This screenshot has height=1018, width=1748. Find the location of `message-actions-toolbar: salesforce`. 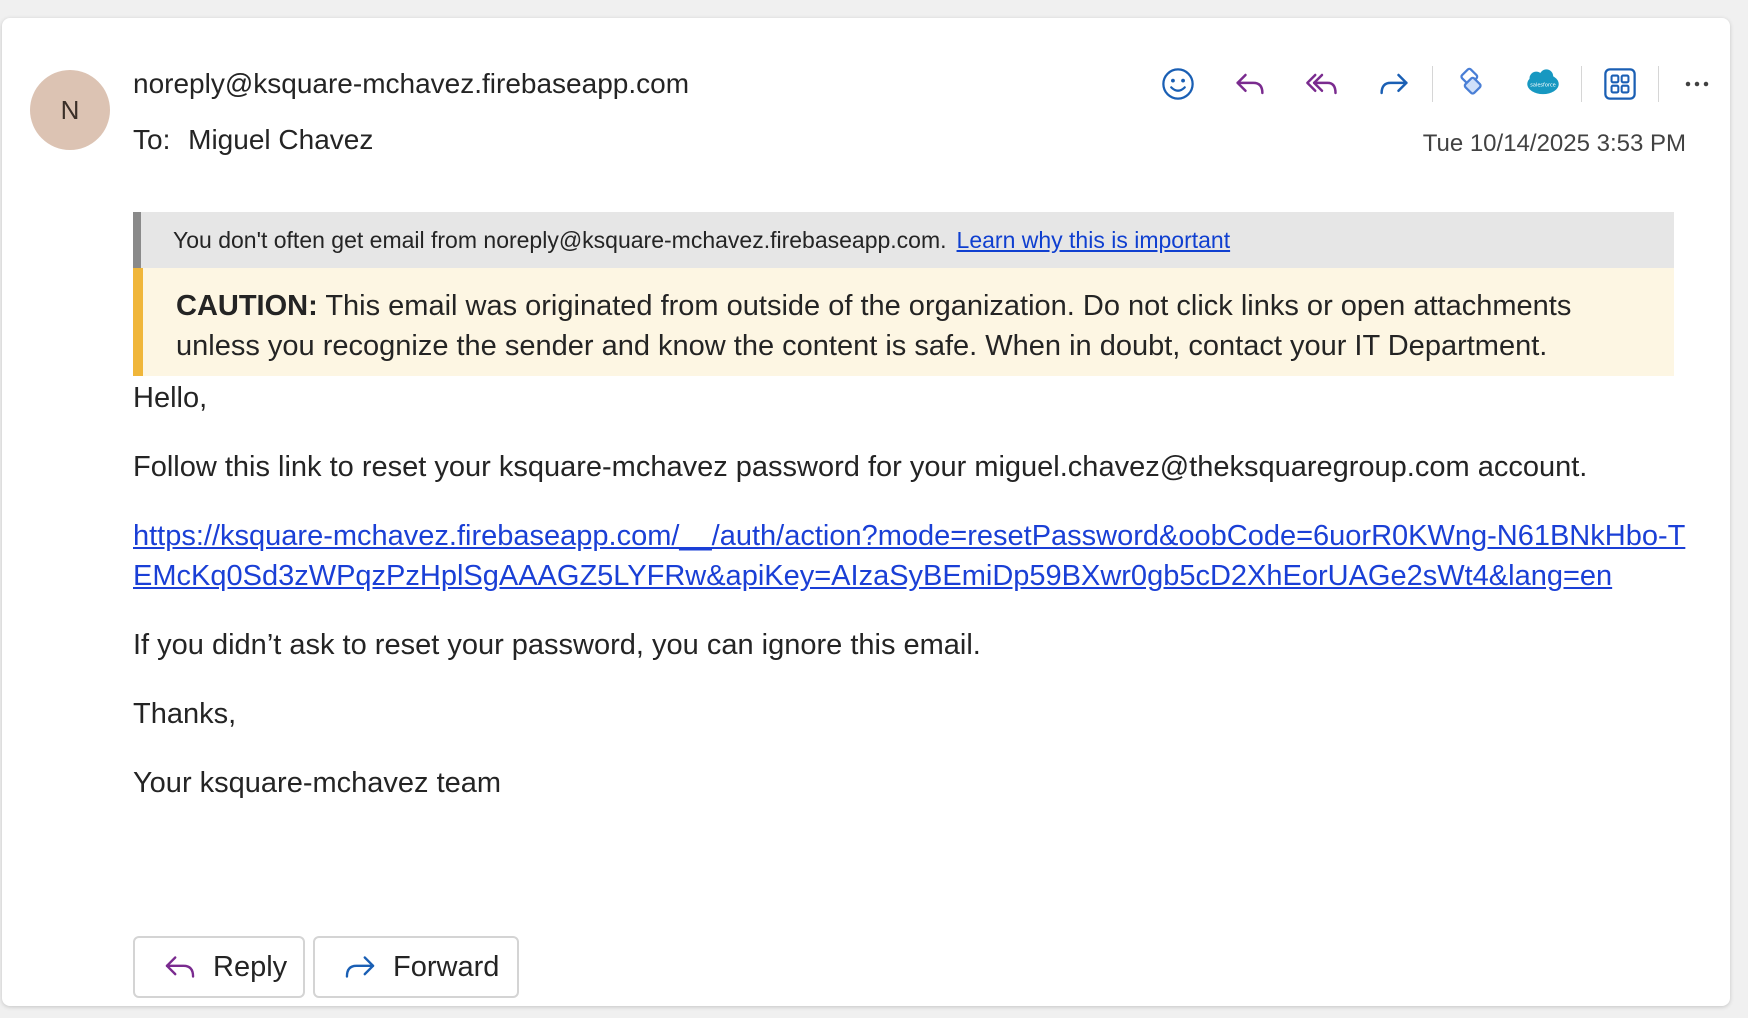

message-actions-toolbar: salesforce is located at coordinates (1437, 84).